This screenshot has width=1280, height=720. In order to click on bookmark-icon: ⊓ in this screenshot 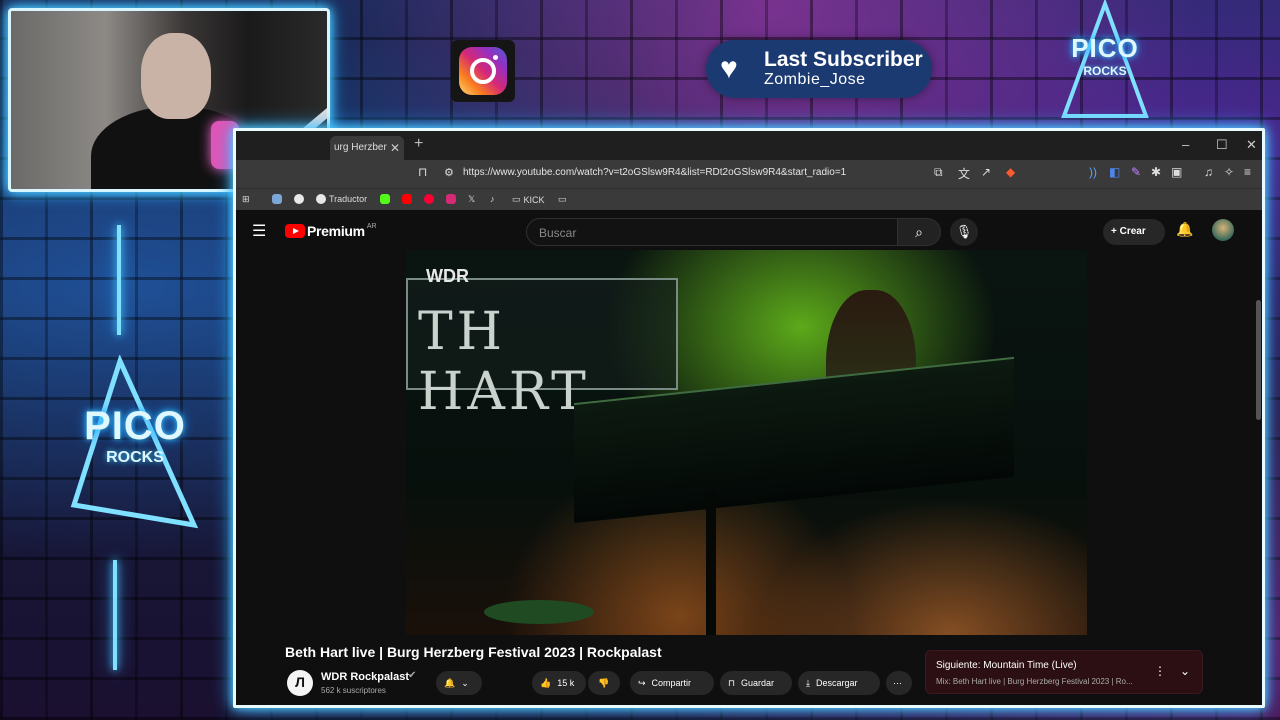, I will do `click(422, 172)`.